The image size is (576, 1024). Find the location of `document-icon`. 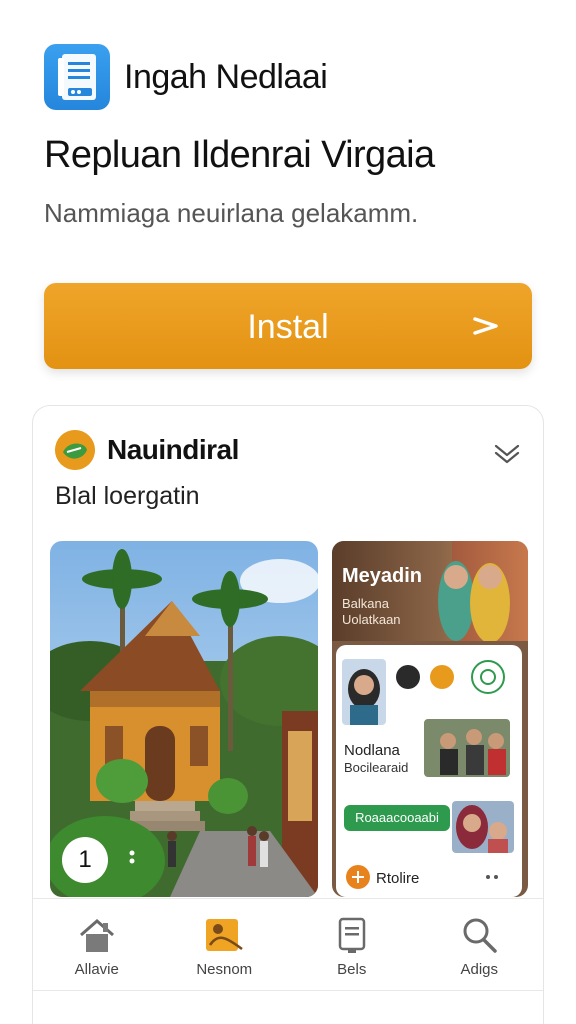

document-icon is located at coordinates (352, 937).